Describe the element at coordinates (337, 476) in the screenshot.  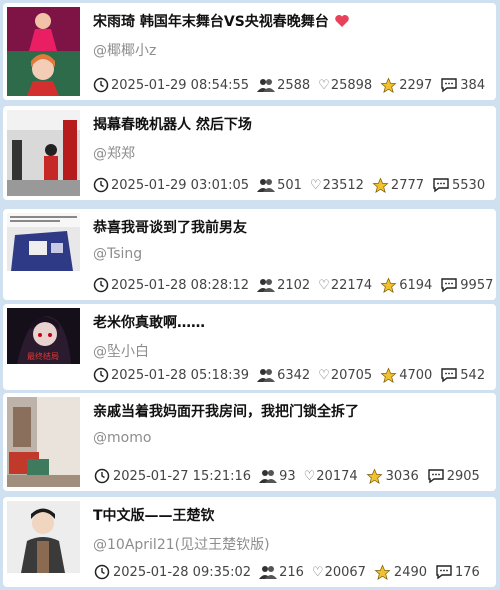
I see `like-count: 20174` at that location.